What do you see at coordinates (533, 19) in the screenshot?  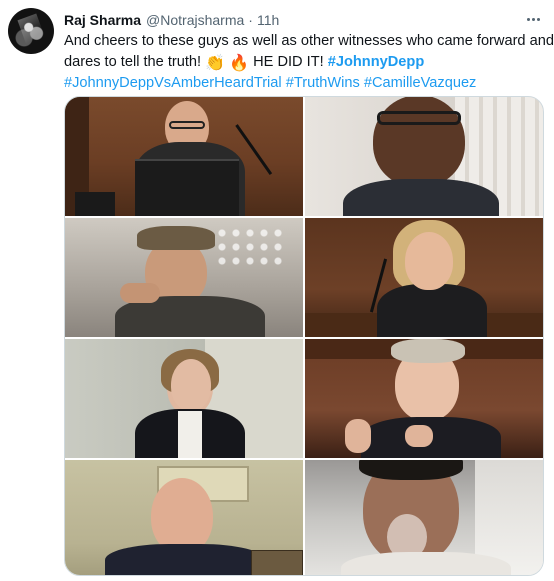 I see `more-options-icon` at bounding box center [533, 19].